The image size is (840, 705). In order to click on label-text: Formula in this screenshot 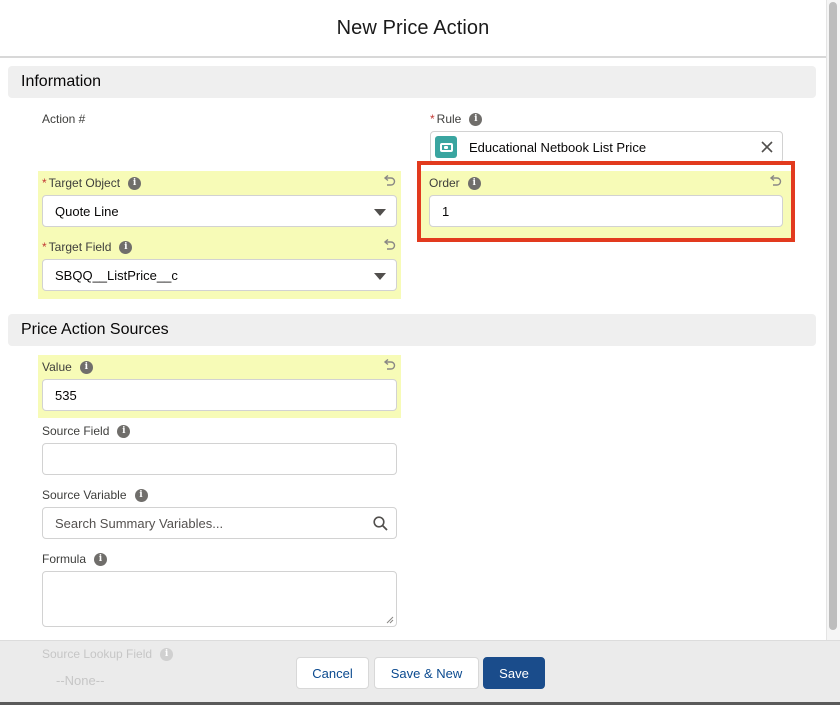, I will do `click(64, 559)`.